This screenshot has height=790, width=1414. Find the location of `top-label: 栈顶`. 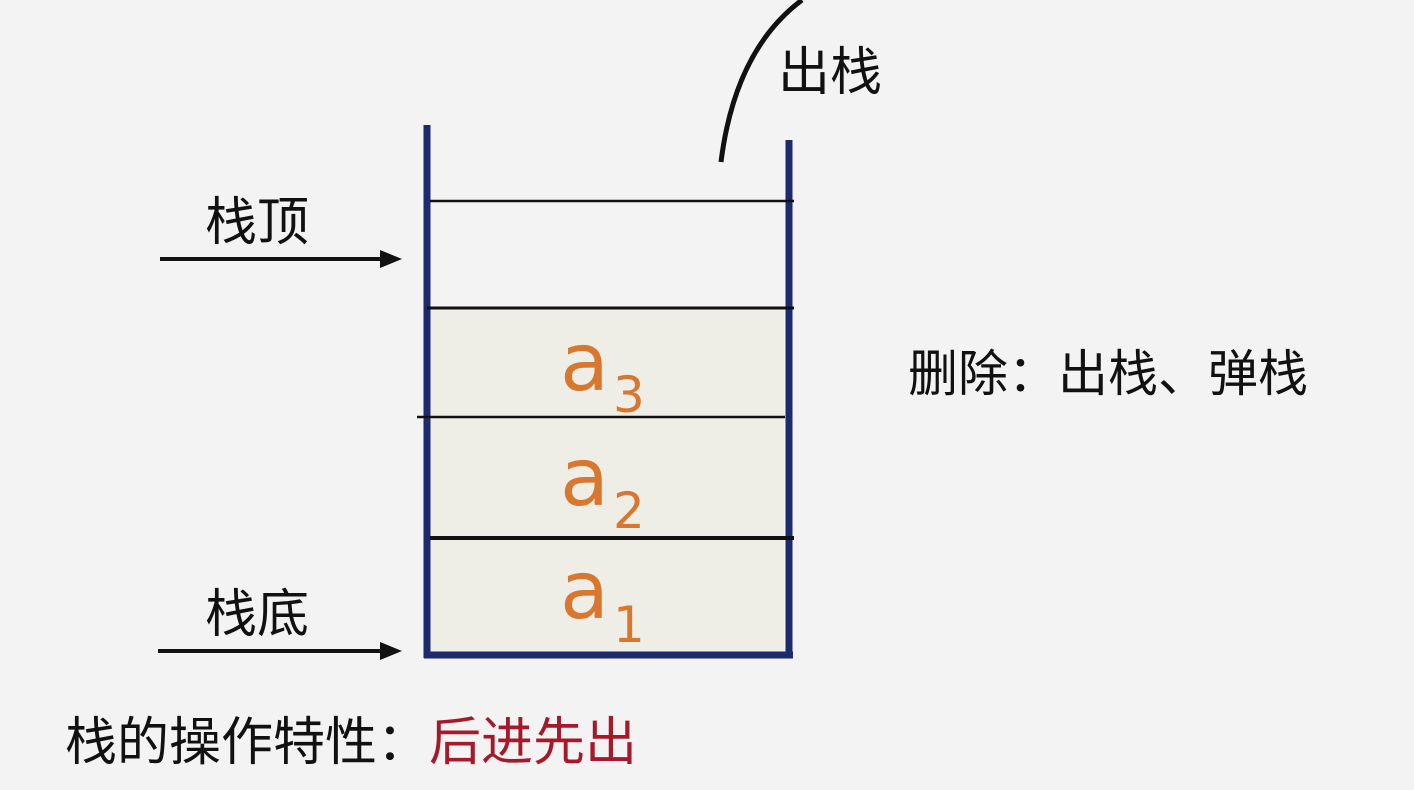

top-label: 栈顶 is located at coordinates (257, 223).